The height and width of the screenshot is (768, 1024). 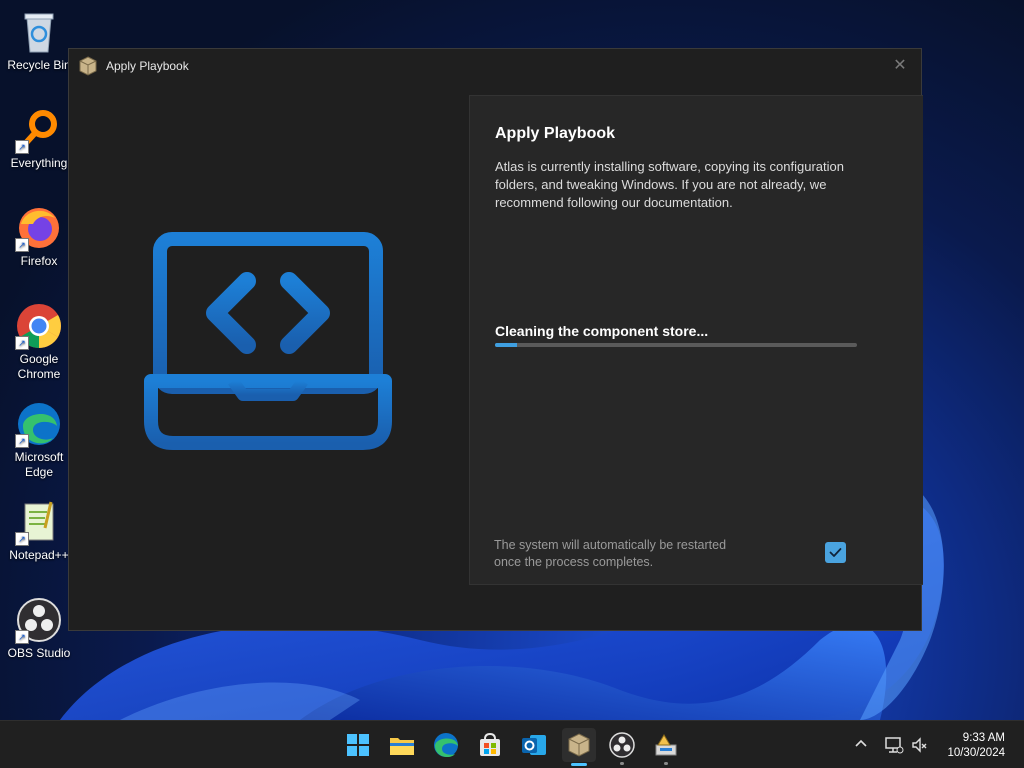 I want to click on taskbar-atlas-playbook, so click(x=579, y=747).